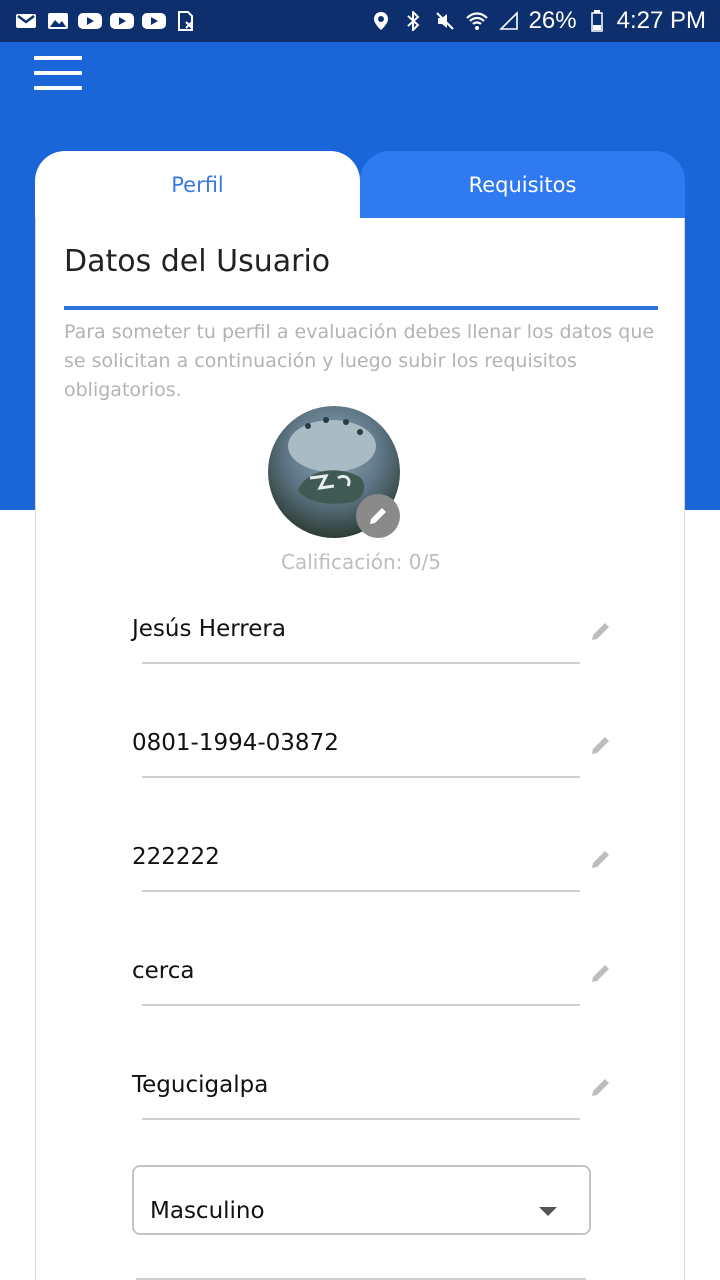 The height and width of the screenshot is (1280, 720). Describe the element at coordinates (374, 651) in the screenshot. I see `name-field: Jesús Herrera` at that location.